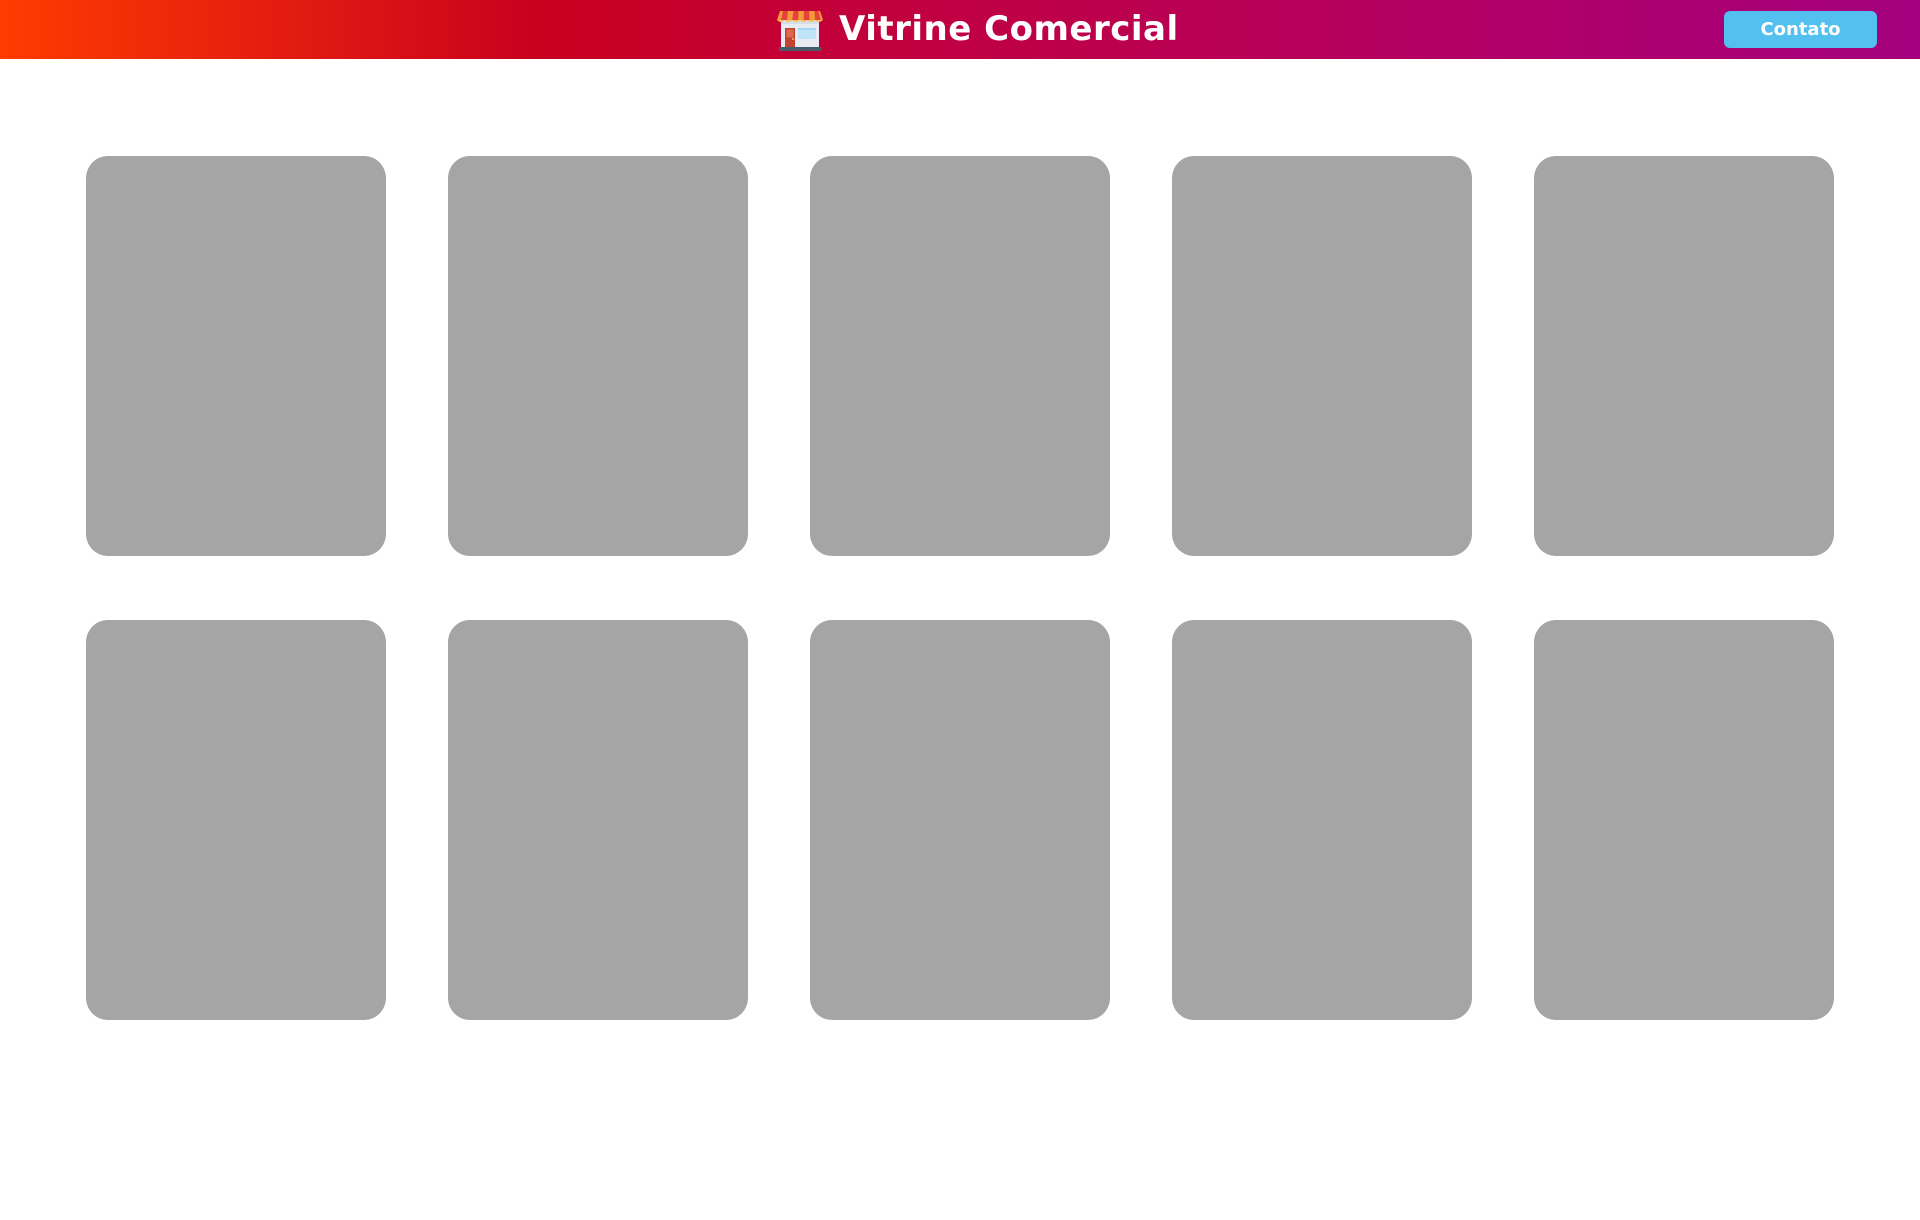 The image size is (1920, 1220). What do you see at coordinates (1800, 29) in the screenshot?
I see `contact-button: Contato` at bounding box center [1800, 29].